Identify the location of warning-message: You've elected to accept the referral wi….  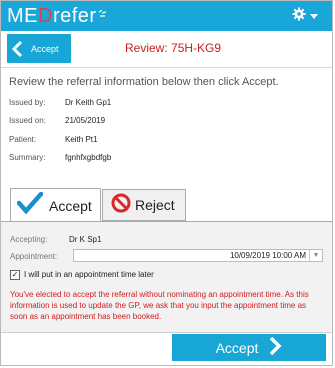
(159, 305).